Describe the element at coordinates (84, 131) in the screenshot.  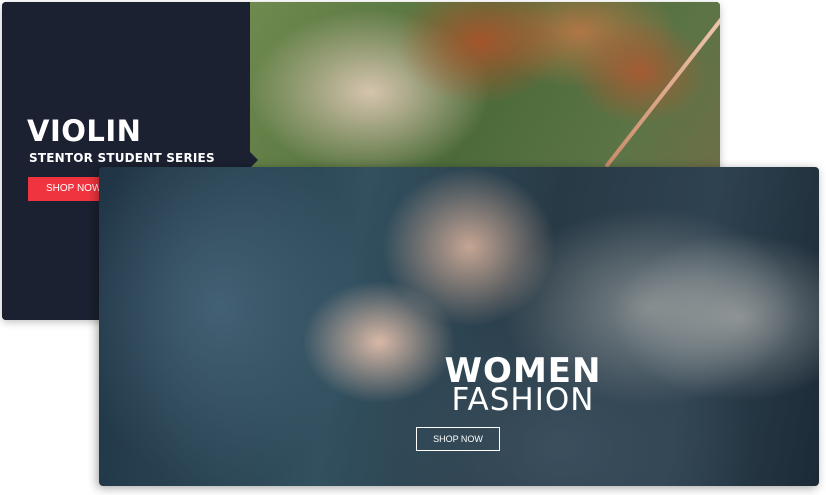
I see `violin-title: VIOLIN` at that location.